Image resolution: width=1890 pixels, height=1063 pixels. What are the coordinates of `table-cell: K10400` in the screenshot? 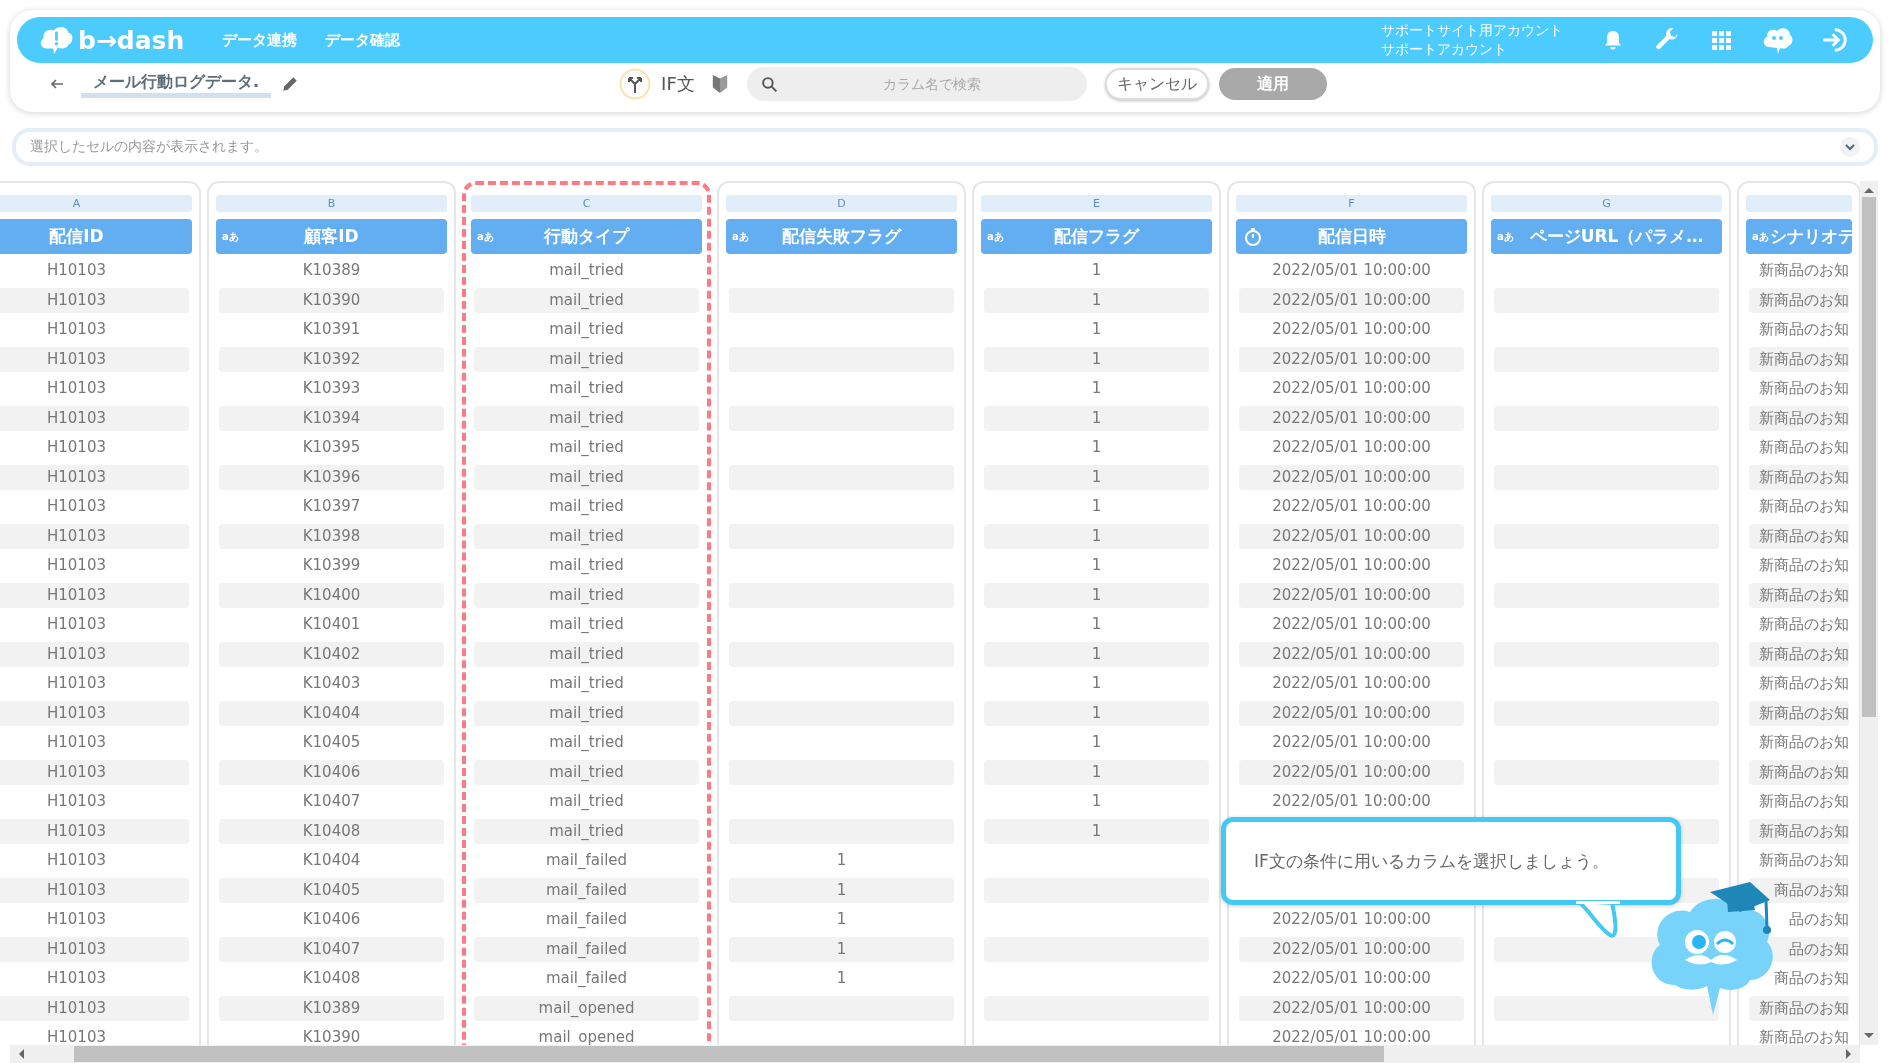 It's located at (331, 595).